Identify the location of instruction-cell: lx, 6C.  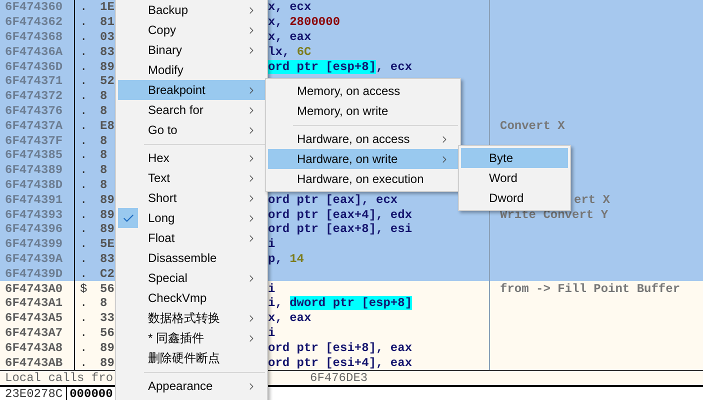
(290, 52).